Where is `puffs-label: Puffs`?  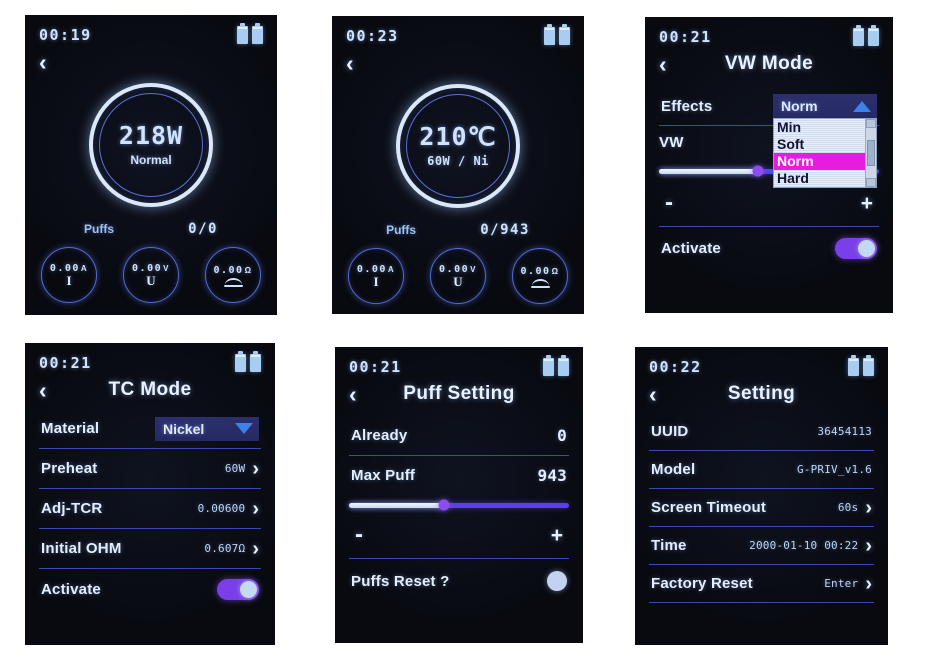
puffs-label: Puffs is located at coordinates (401, 230).